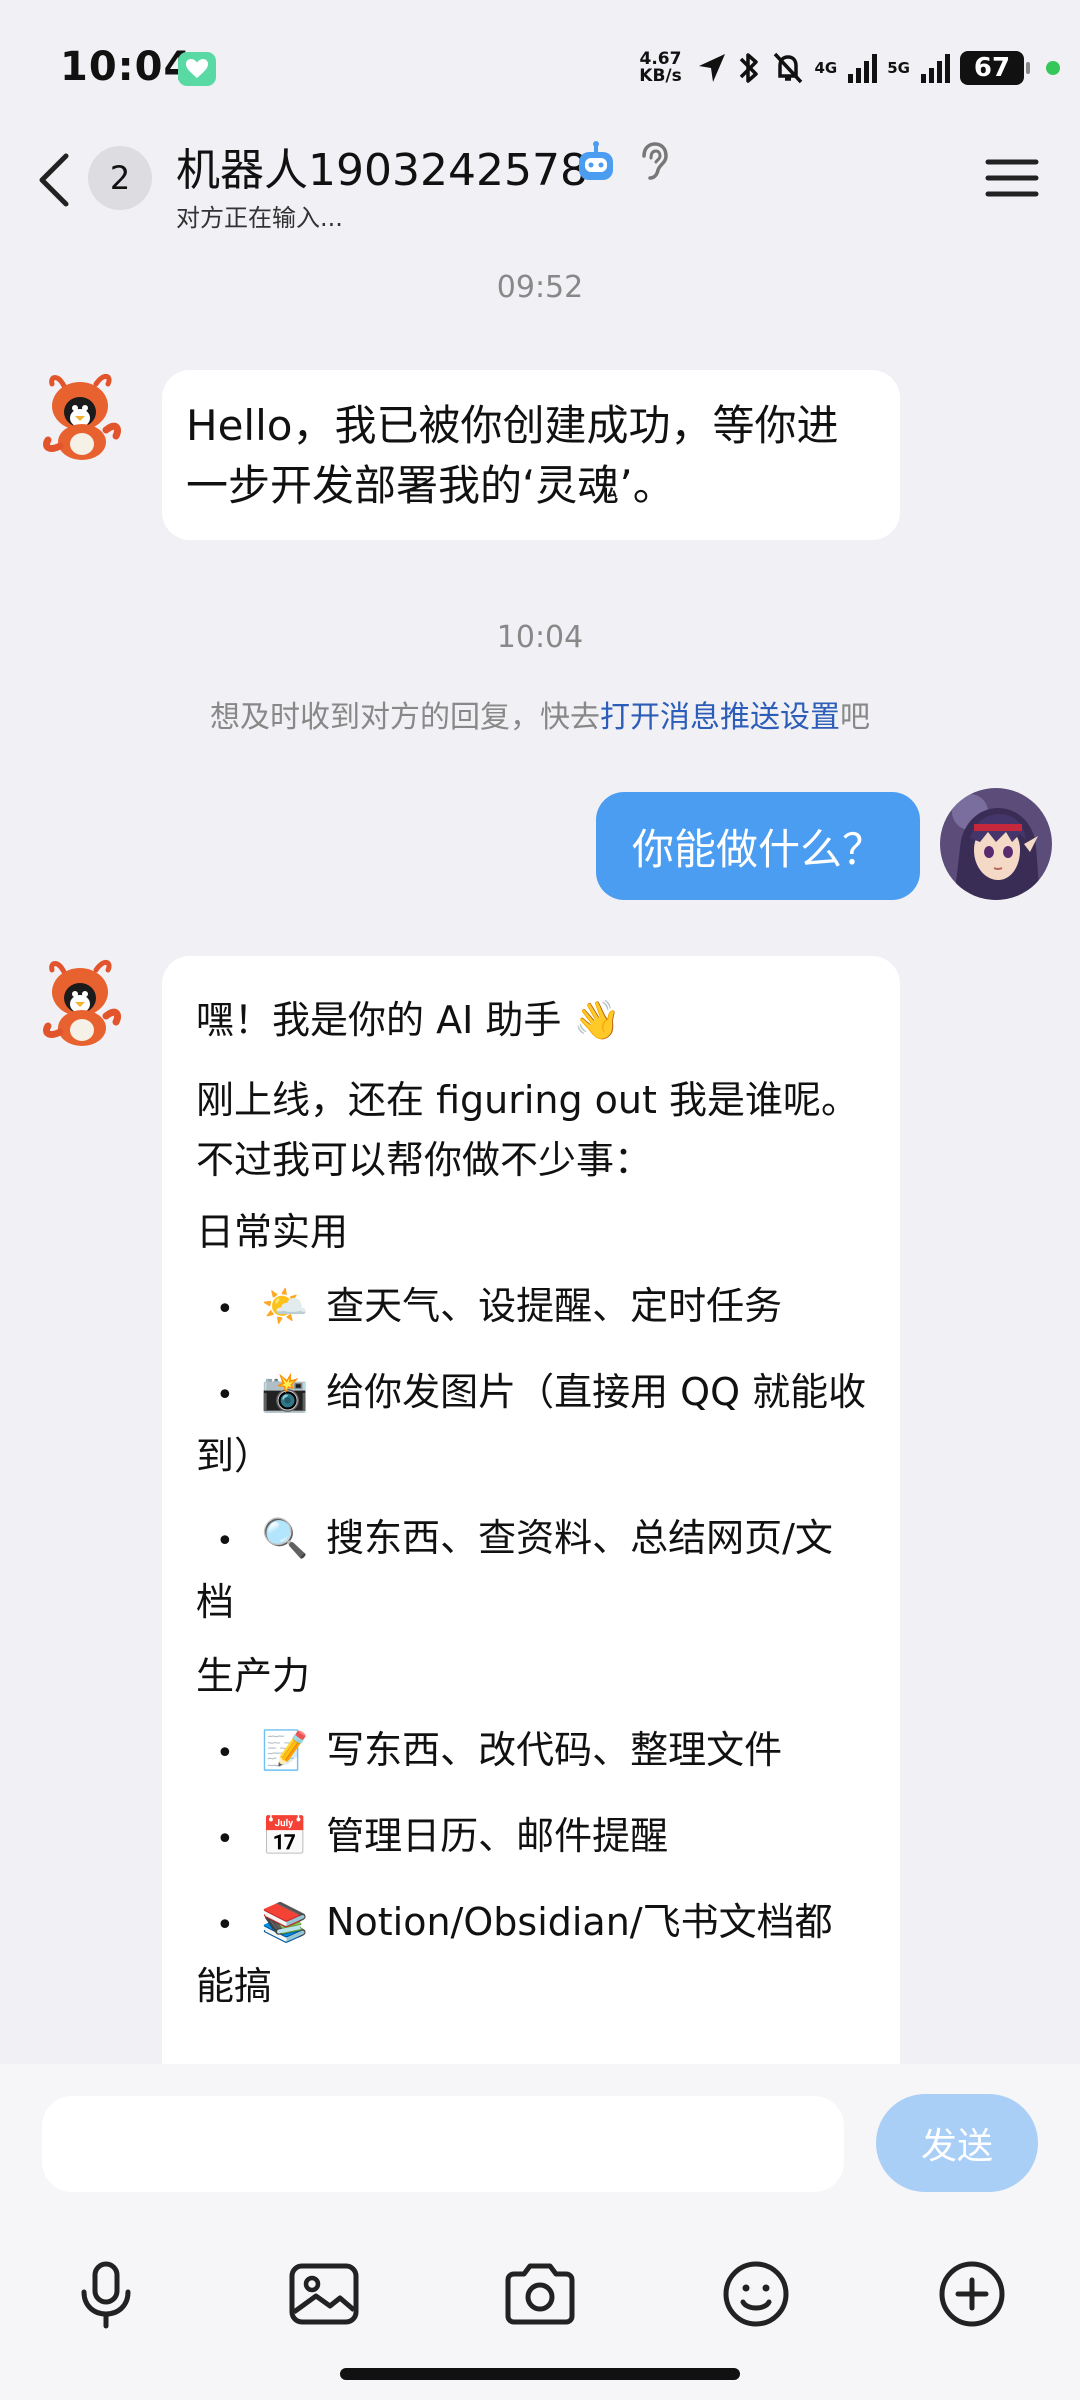  What do you see at coordinates (497, 1836) in the screenshot?
I see `list-item-text: 管理日历、邮件提醒` at bounding box center [497, 1836].